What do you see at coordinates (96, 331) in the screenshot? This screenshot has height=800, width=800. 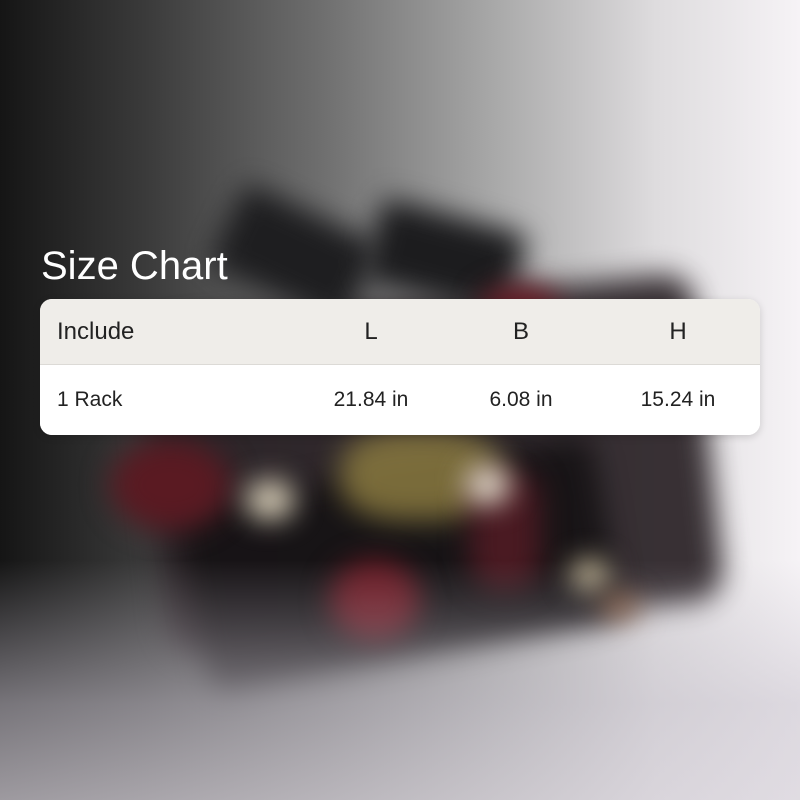 I see `header-include: Include` at bounding box center [96, 331].